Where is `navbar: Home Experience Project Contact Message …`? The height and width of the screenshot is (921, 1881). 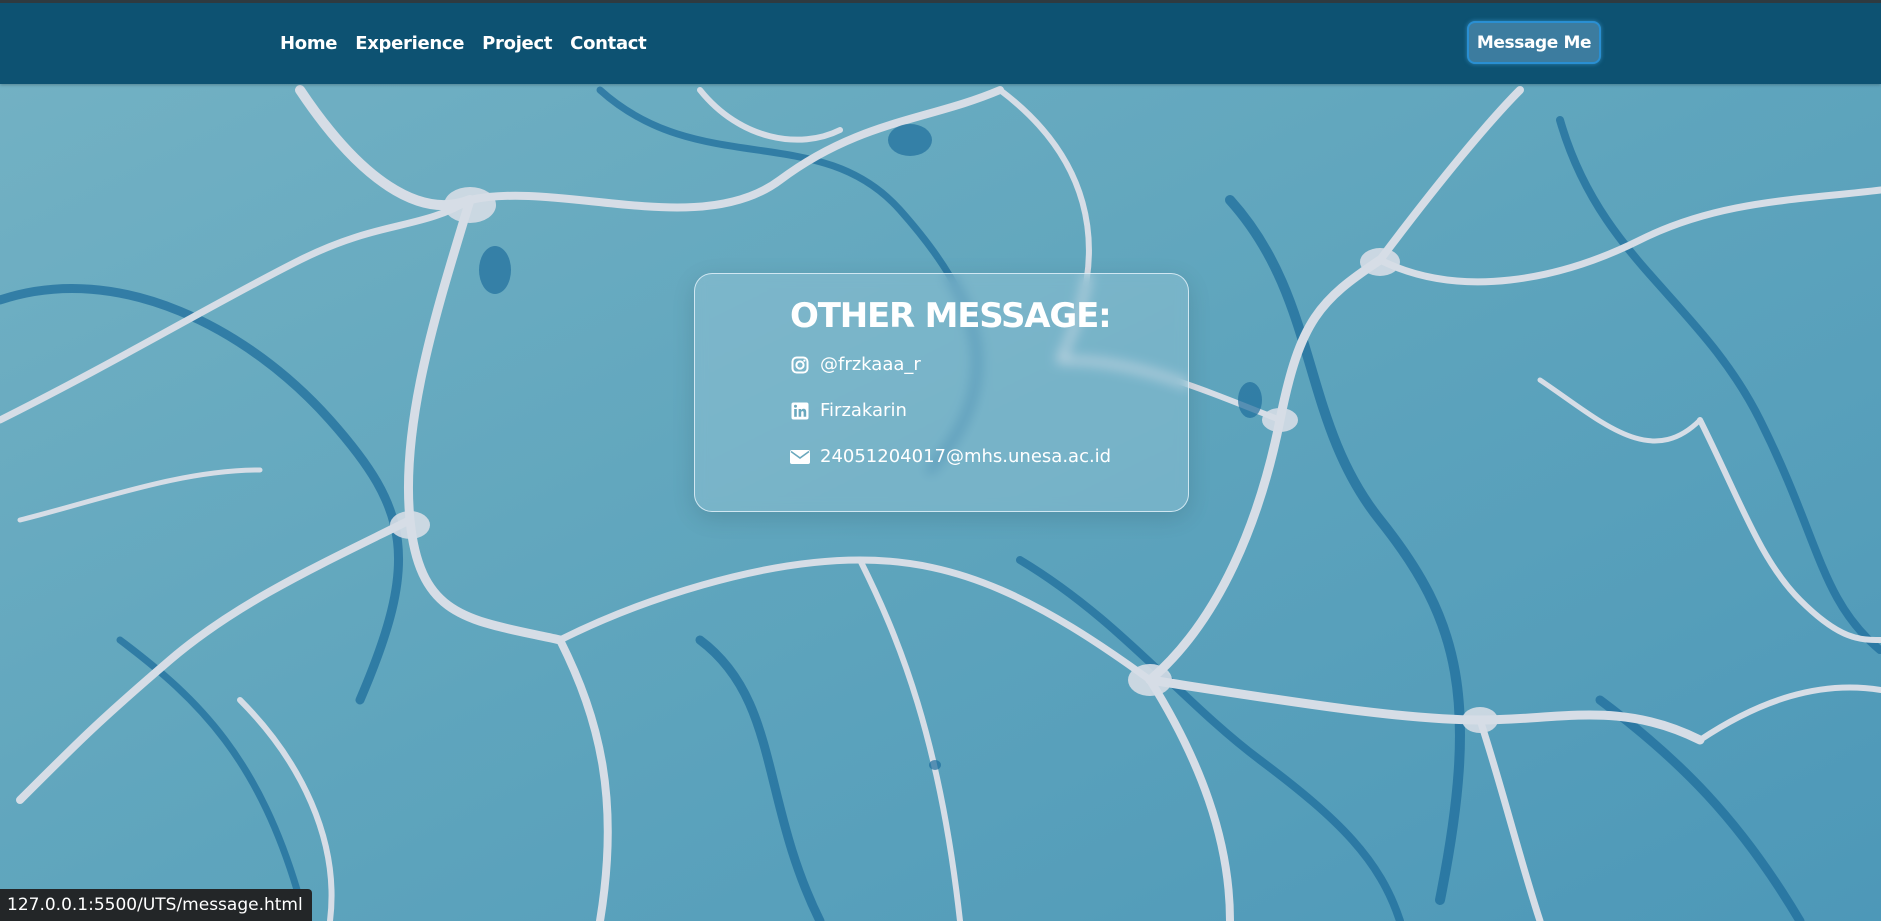 navbar: Home Experience Project Contact Message … is located at coordinates (940, 43).